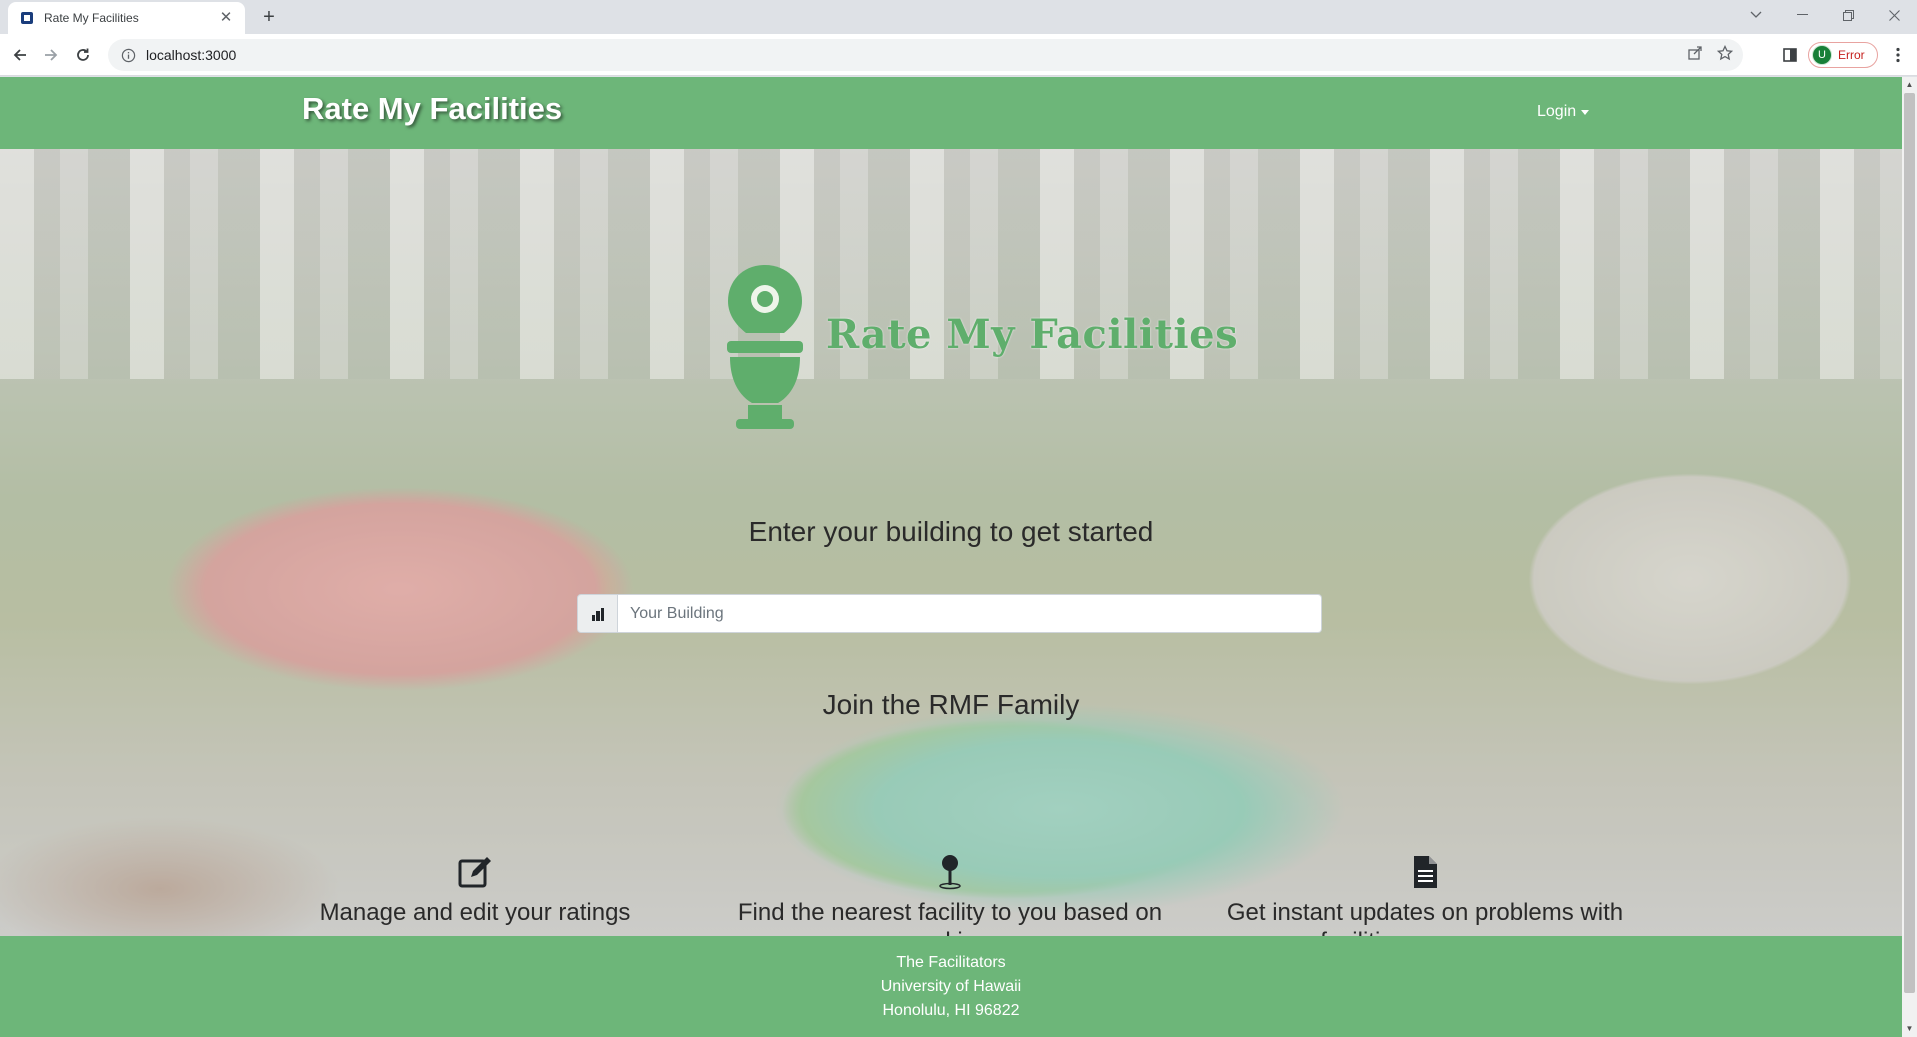  I want to click on page-scrollbar: ▲ ▼, so click(1909, 557).